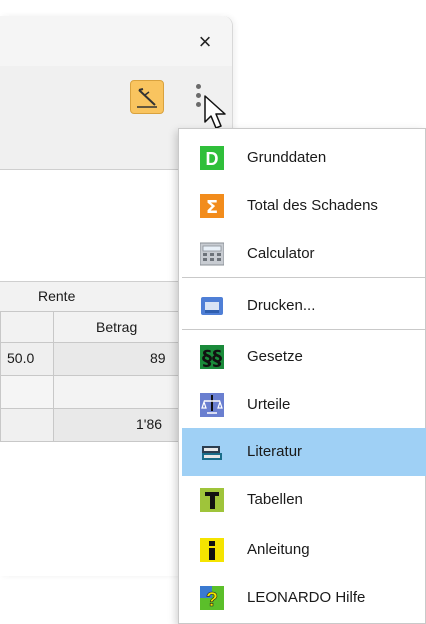  I want to click on pen-icon, so click(147, 98).